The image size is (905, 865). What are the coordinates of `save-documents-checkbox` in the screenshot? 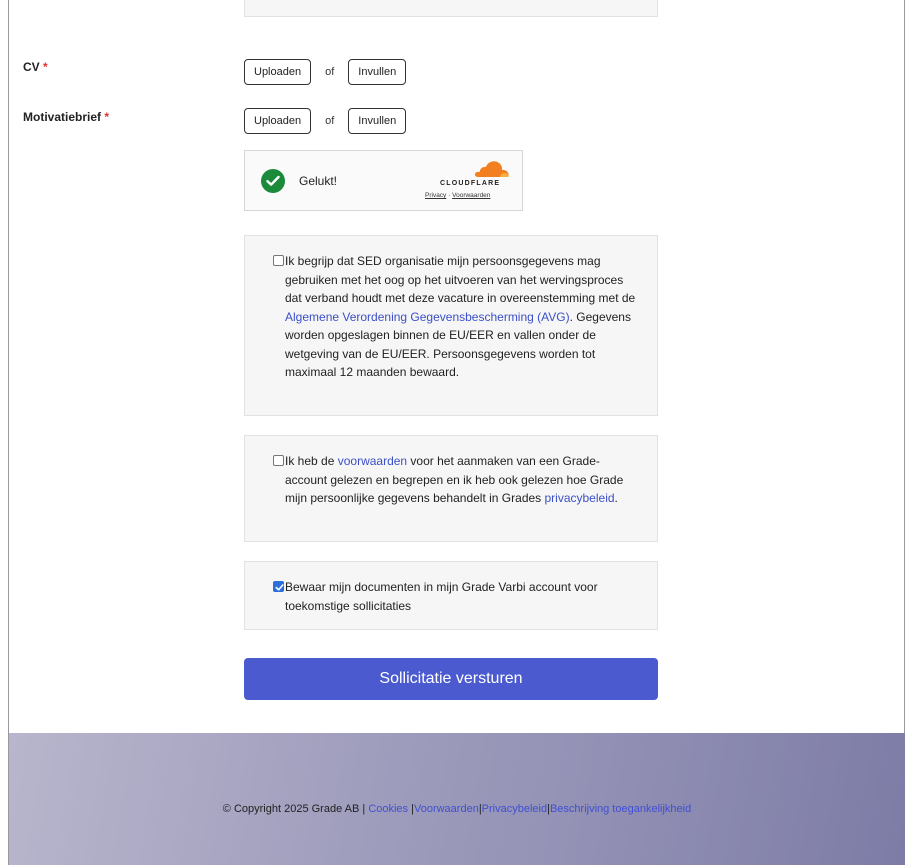 It's located at (278, 586).